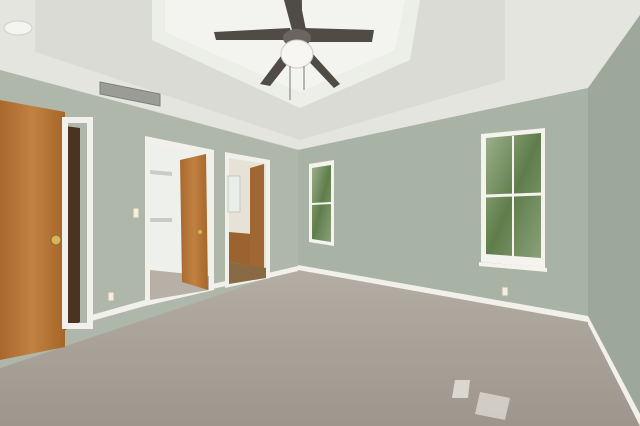  What do you see at coordinates (46, 230) in the screenshot?
I see `closet-door-left` at bounding box center [46, 230].